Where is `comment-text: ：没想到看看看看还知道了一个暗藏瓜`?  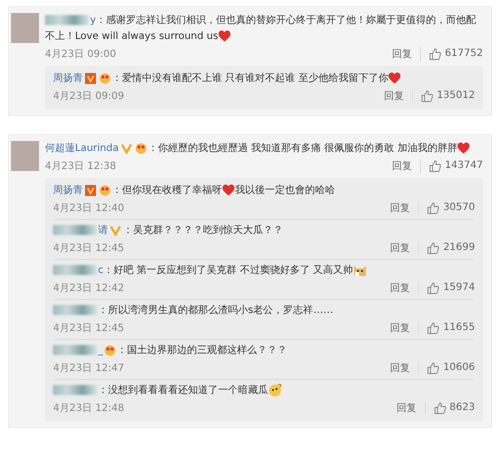
comment-text: ：没想到看看看看还知道了一个暗藏瓜 is located at coordinates (264, 391).